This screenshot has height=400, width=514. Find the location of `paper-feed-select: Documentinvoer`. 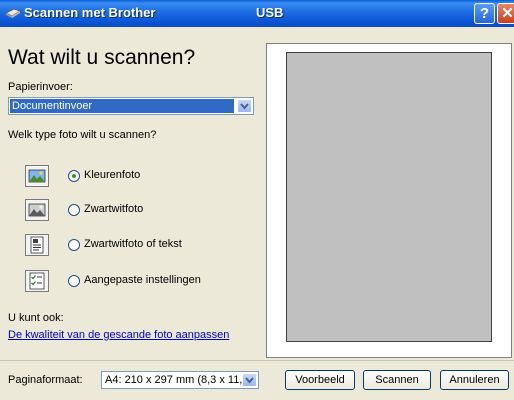

paper-feed-select: Documentinvoer is located at coordinates (131, 106).